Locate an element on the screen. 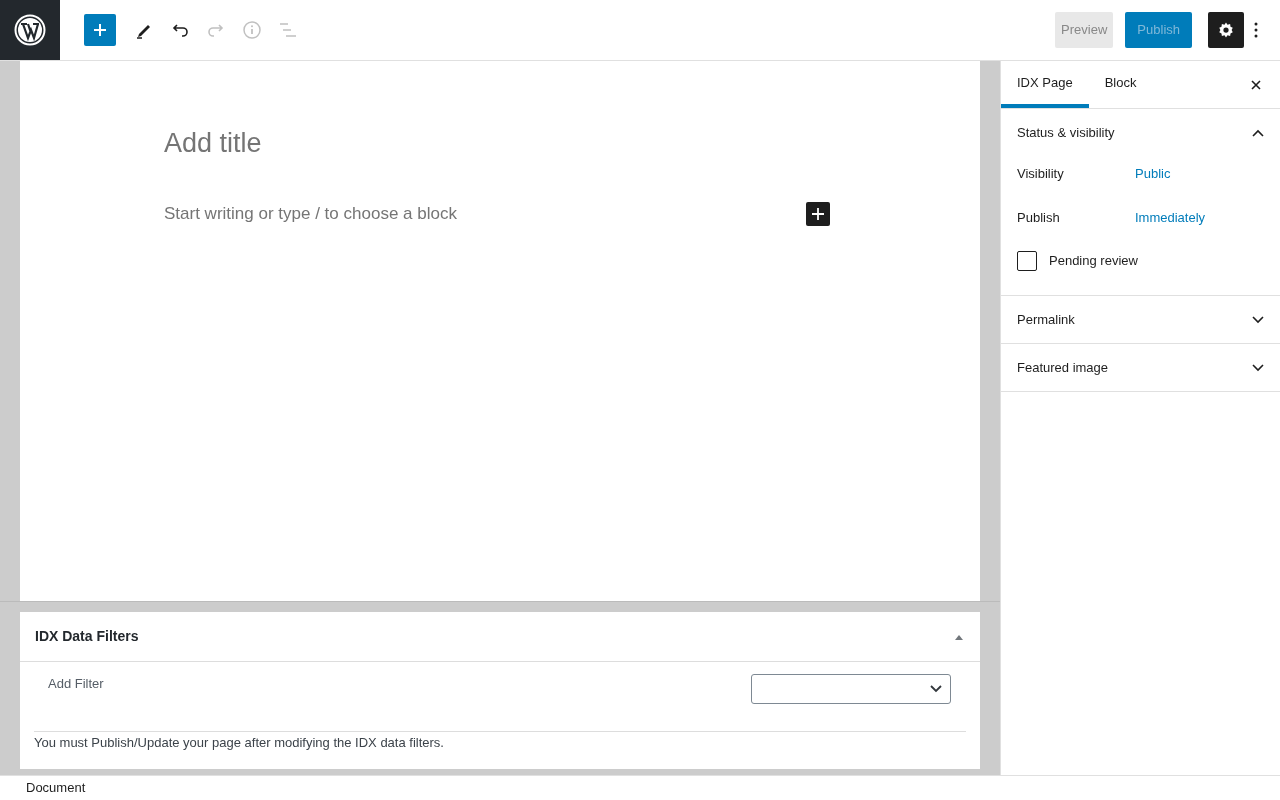 The width and height of the screenshot is (1280, 800). more-icon is located at coordinates (1256, 30).